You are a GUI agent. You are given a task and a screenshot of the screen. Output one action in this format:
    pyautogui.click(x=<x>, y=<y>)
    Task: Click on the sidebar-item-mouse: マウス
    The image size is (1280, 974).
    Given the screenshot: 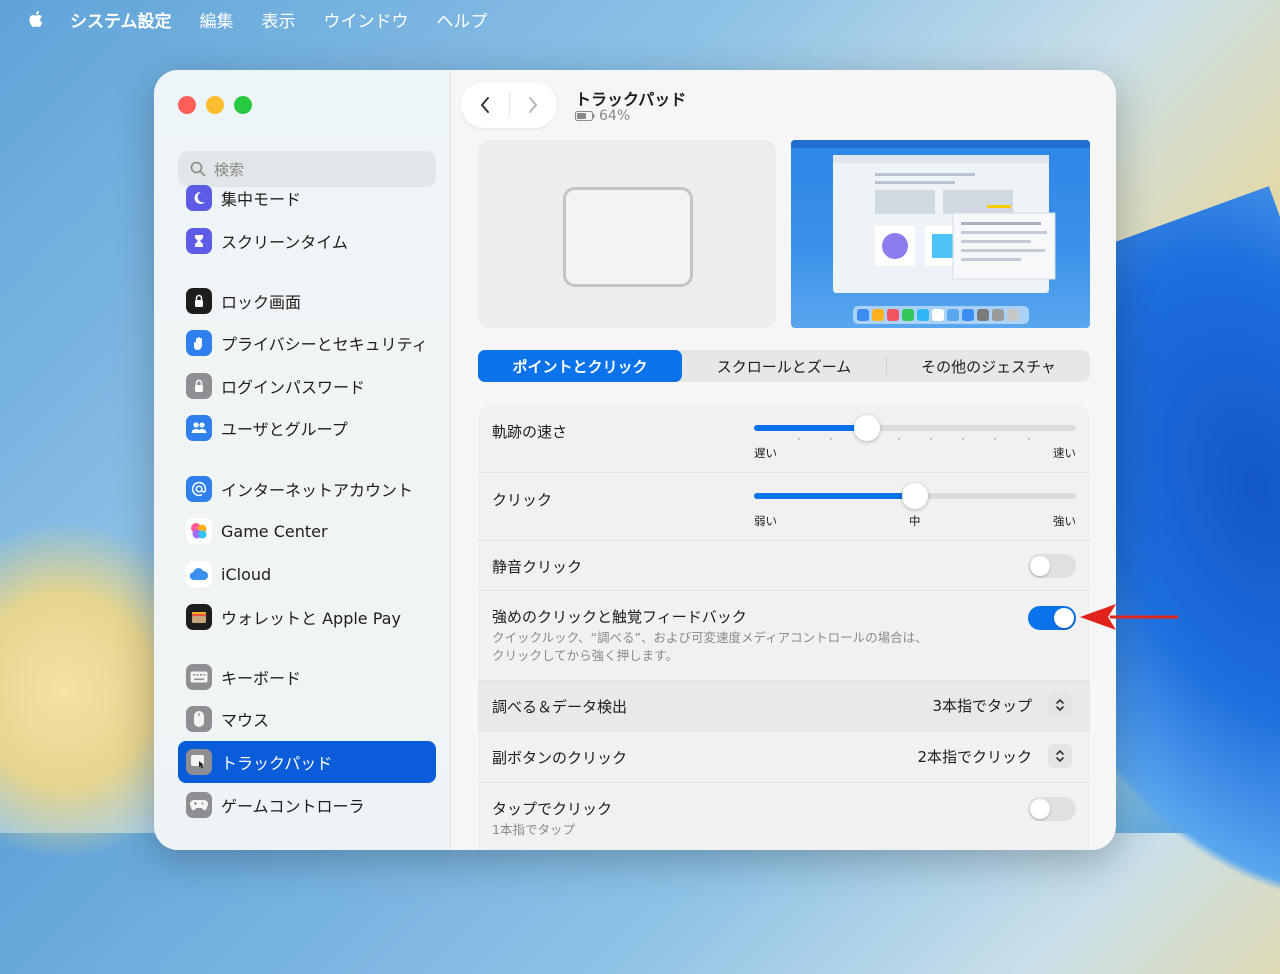 What is the action you would take?
    pyautogui.click(x=307, y=719)
    